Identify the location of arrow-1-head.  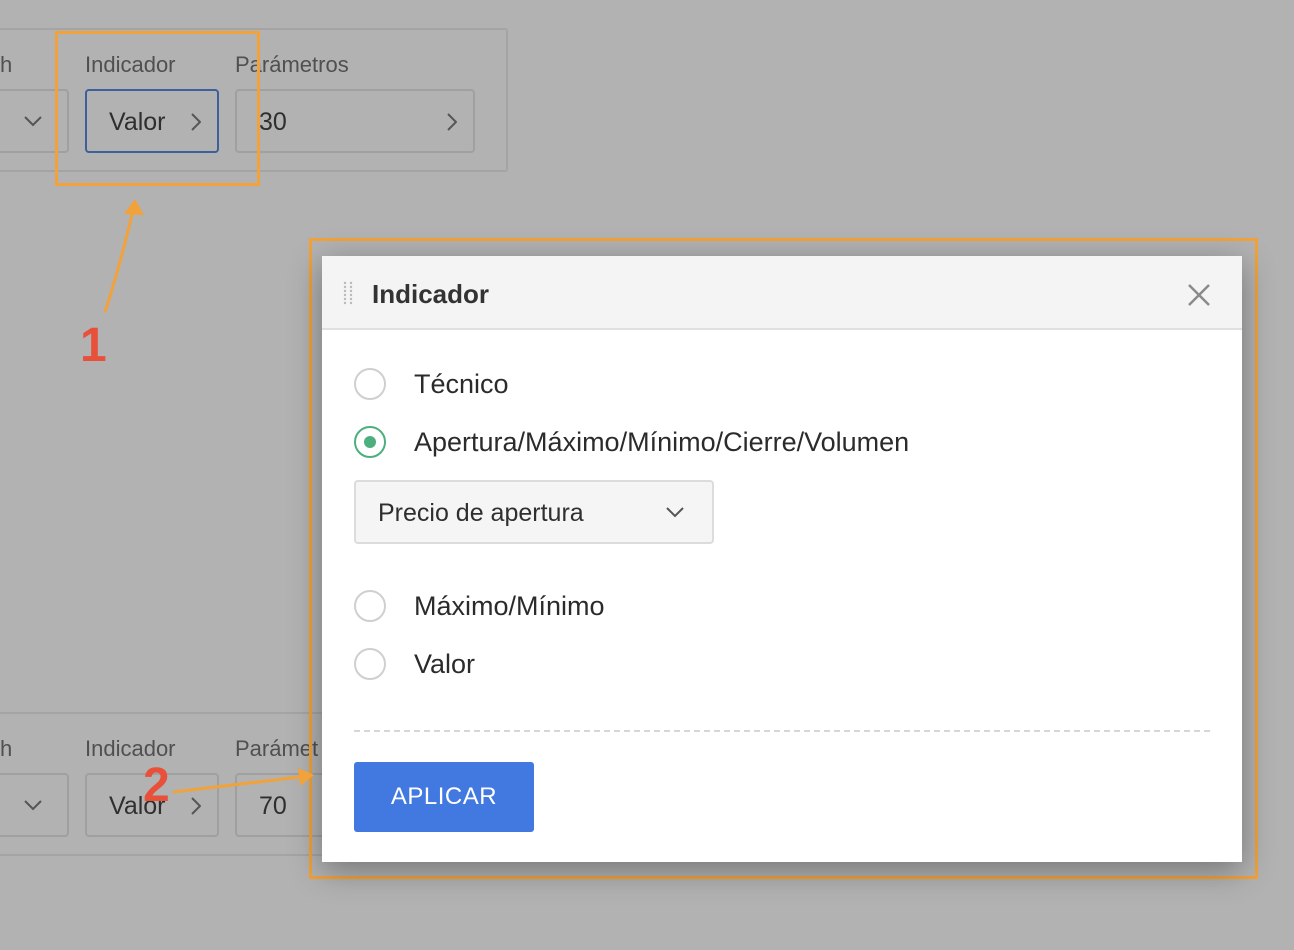
(134, 207).